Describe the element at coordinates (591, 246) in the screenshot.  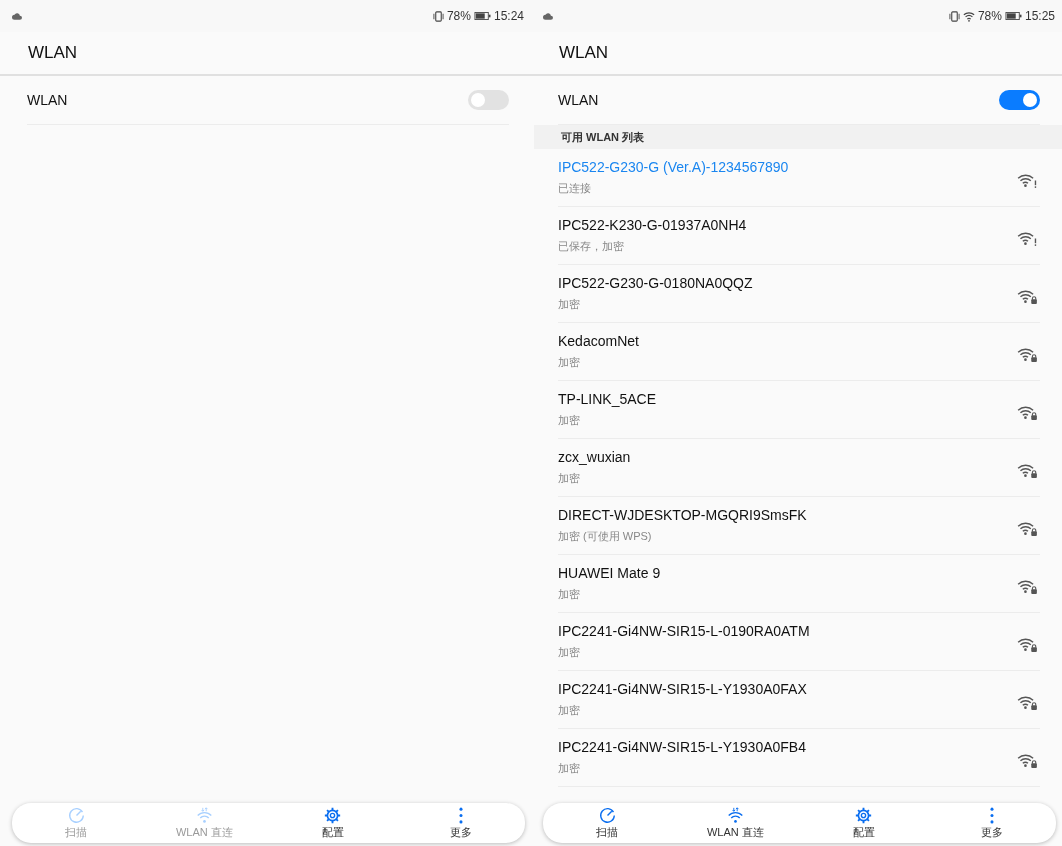
I see `network-status: 已保存，加密` at that location.